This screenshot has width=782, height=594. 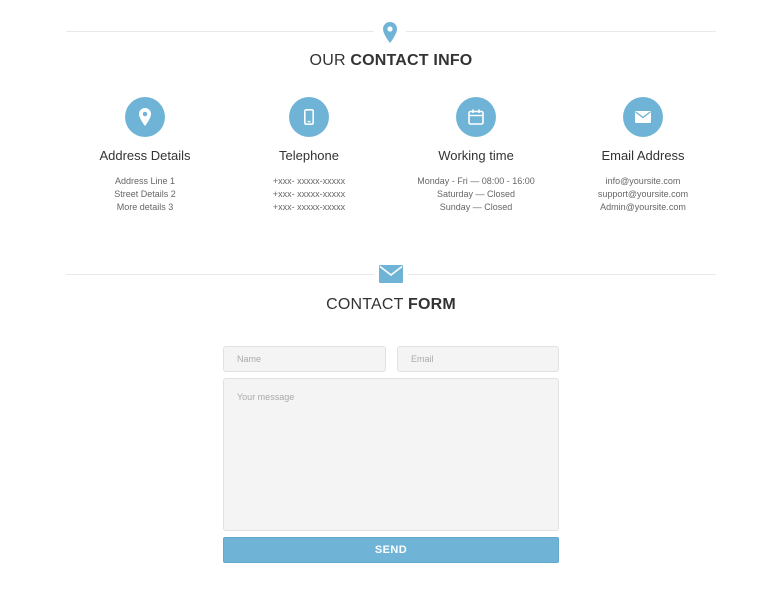 What do you see at coordinates (304, 359) in the screenshot?
I see `name-input` at bounding box center [304, 359].